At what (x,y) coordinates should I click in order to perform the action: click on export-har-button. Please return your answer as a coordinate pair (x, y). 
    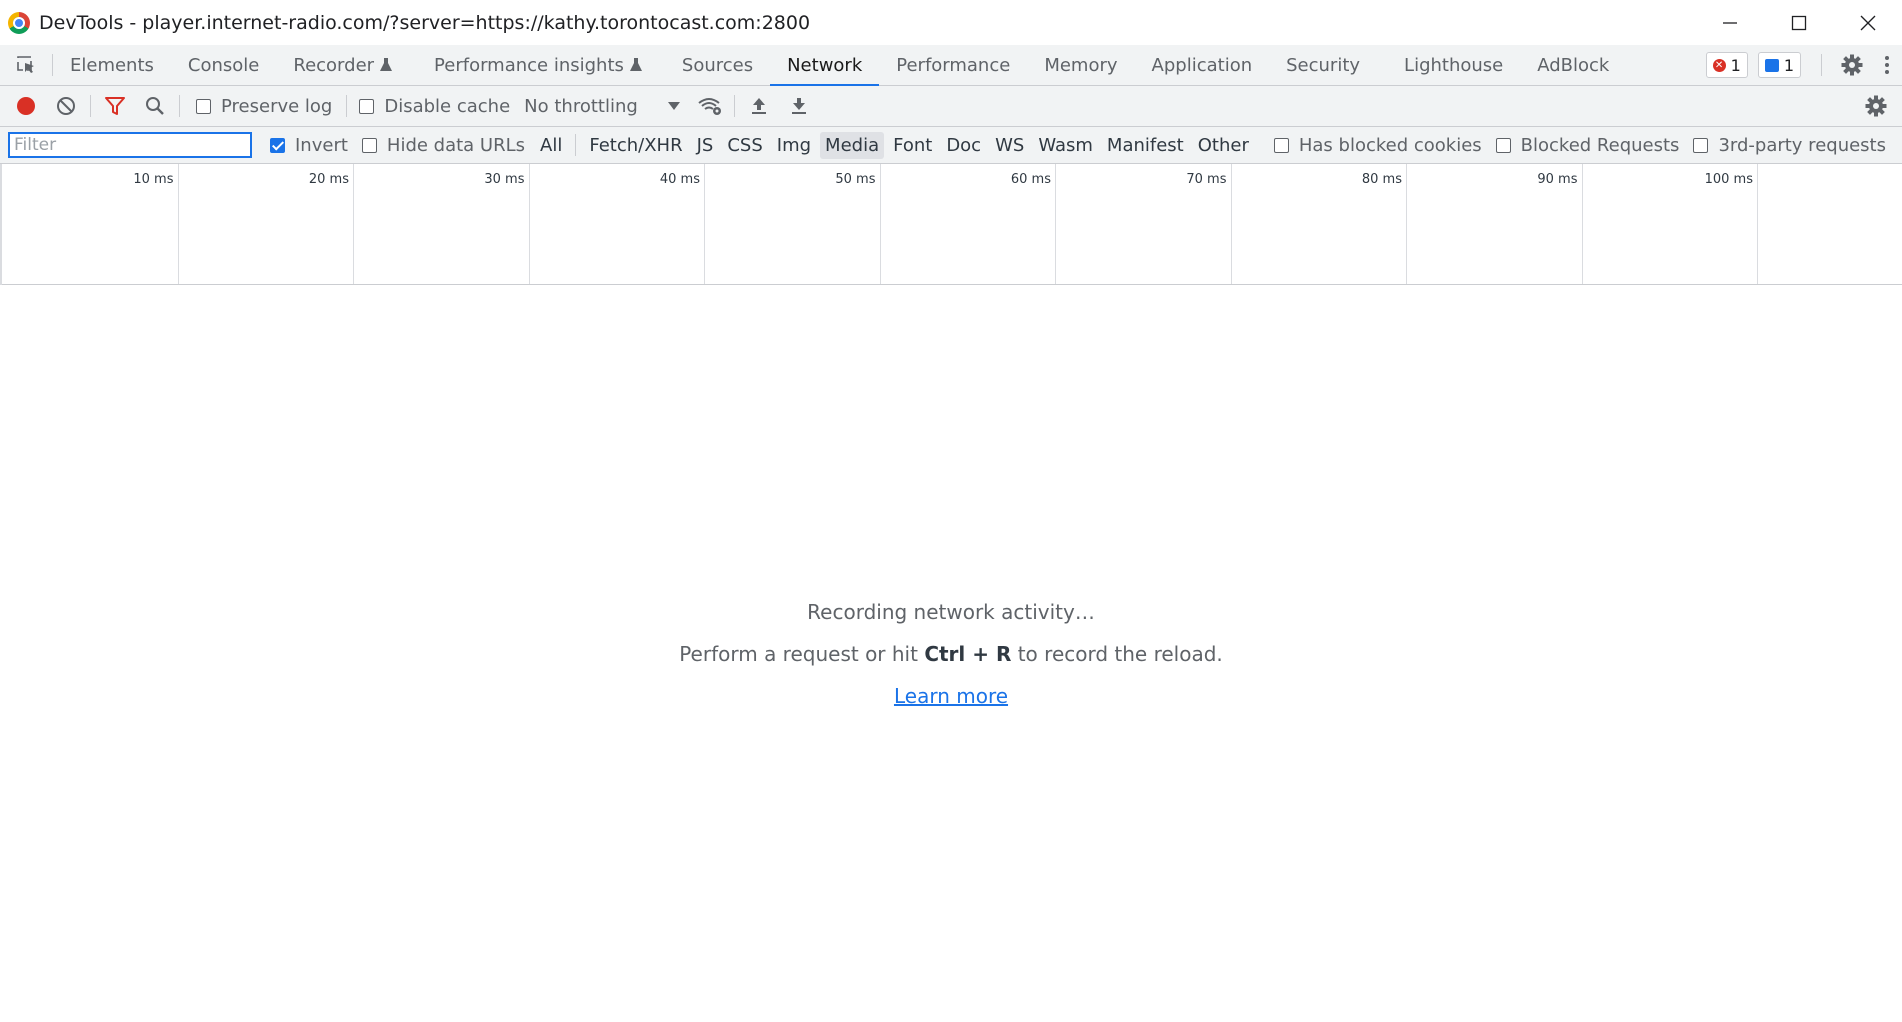
    Looking at the image, I should click on (799, 106).